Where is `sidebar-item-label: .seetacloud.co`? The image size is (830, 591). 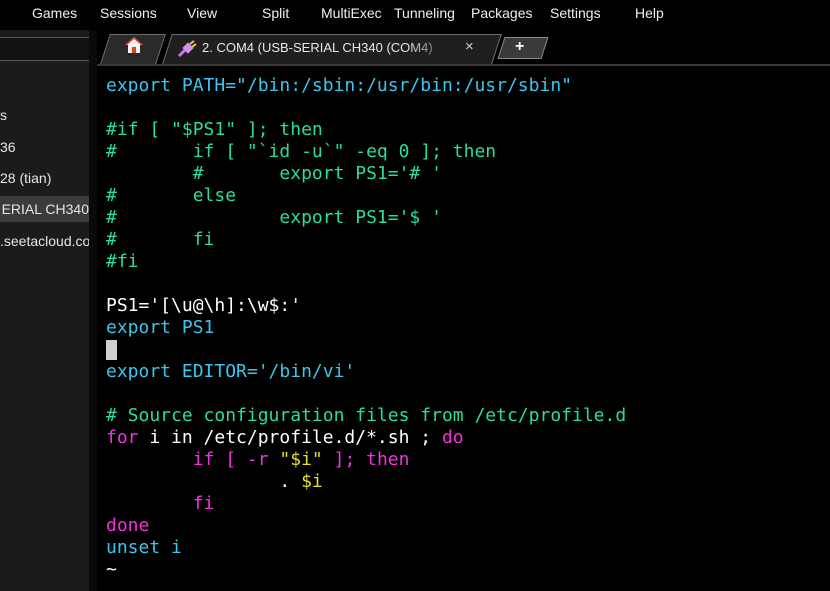
sidebar-item-label: .seetacloud.co is located at coordinates (44, 241).